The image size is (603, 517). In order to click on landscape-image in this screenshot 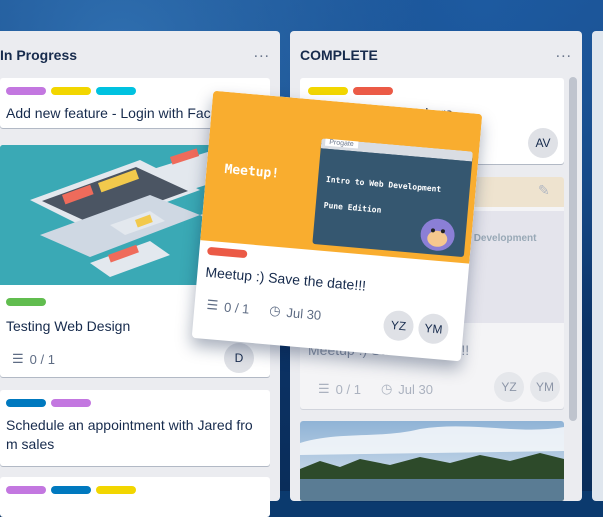, I will do `click(432, 461)`.